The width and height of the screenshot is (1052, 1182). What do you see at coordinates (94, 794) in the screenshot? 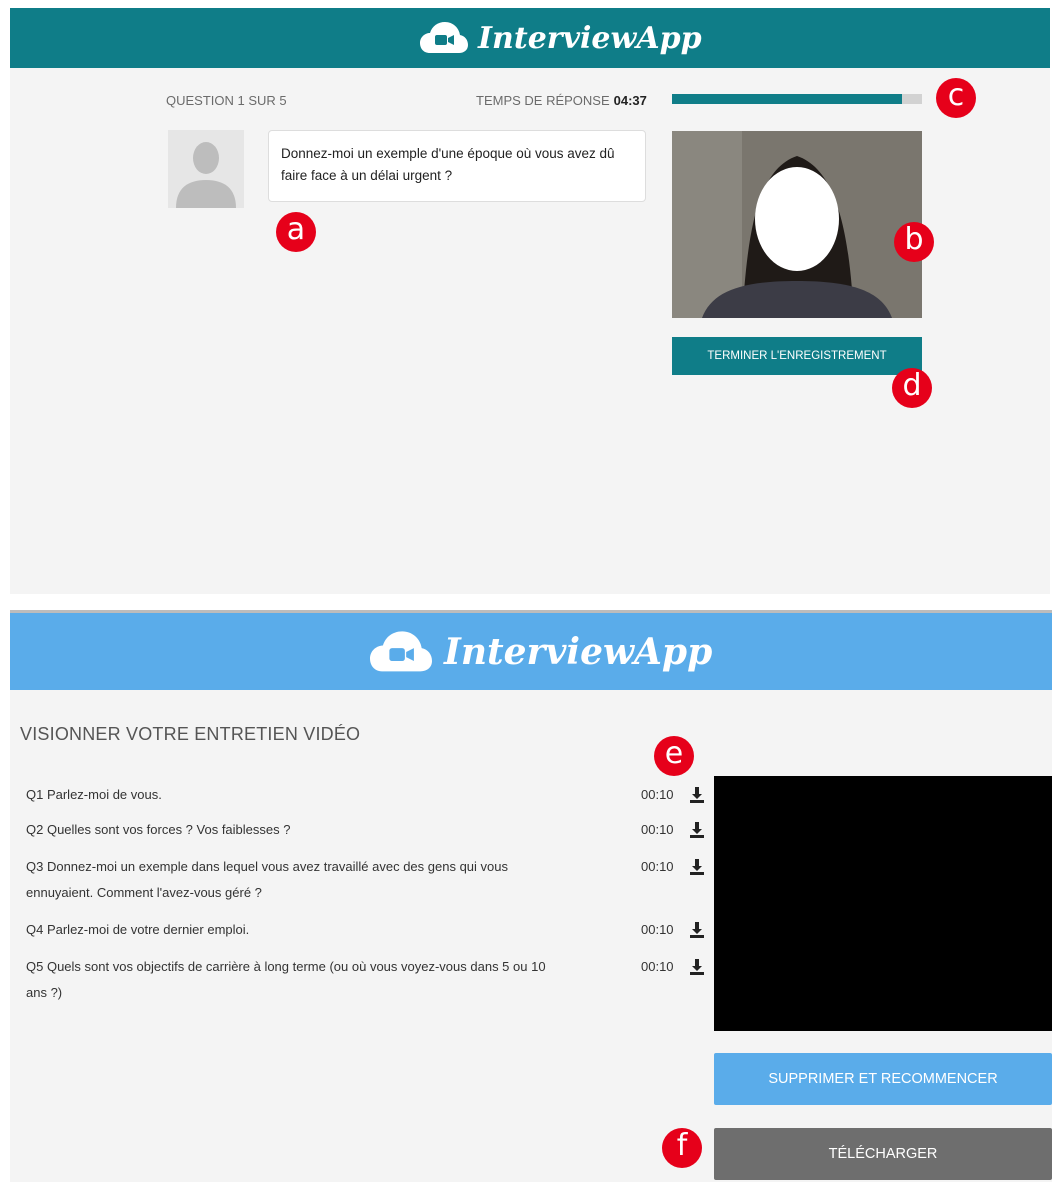
I see `question-text: Q1 Parlez-moi de vous.` at bounding box center [94, 794].